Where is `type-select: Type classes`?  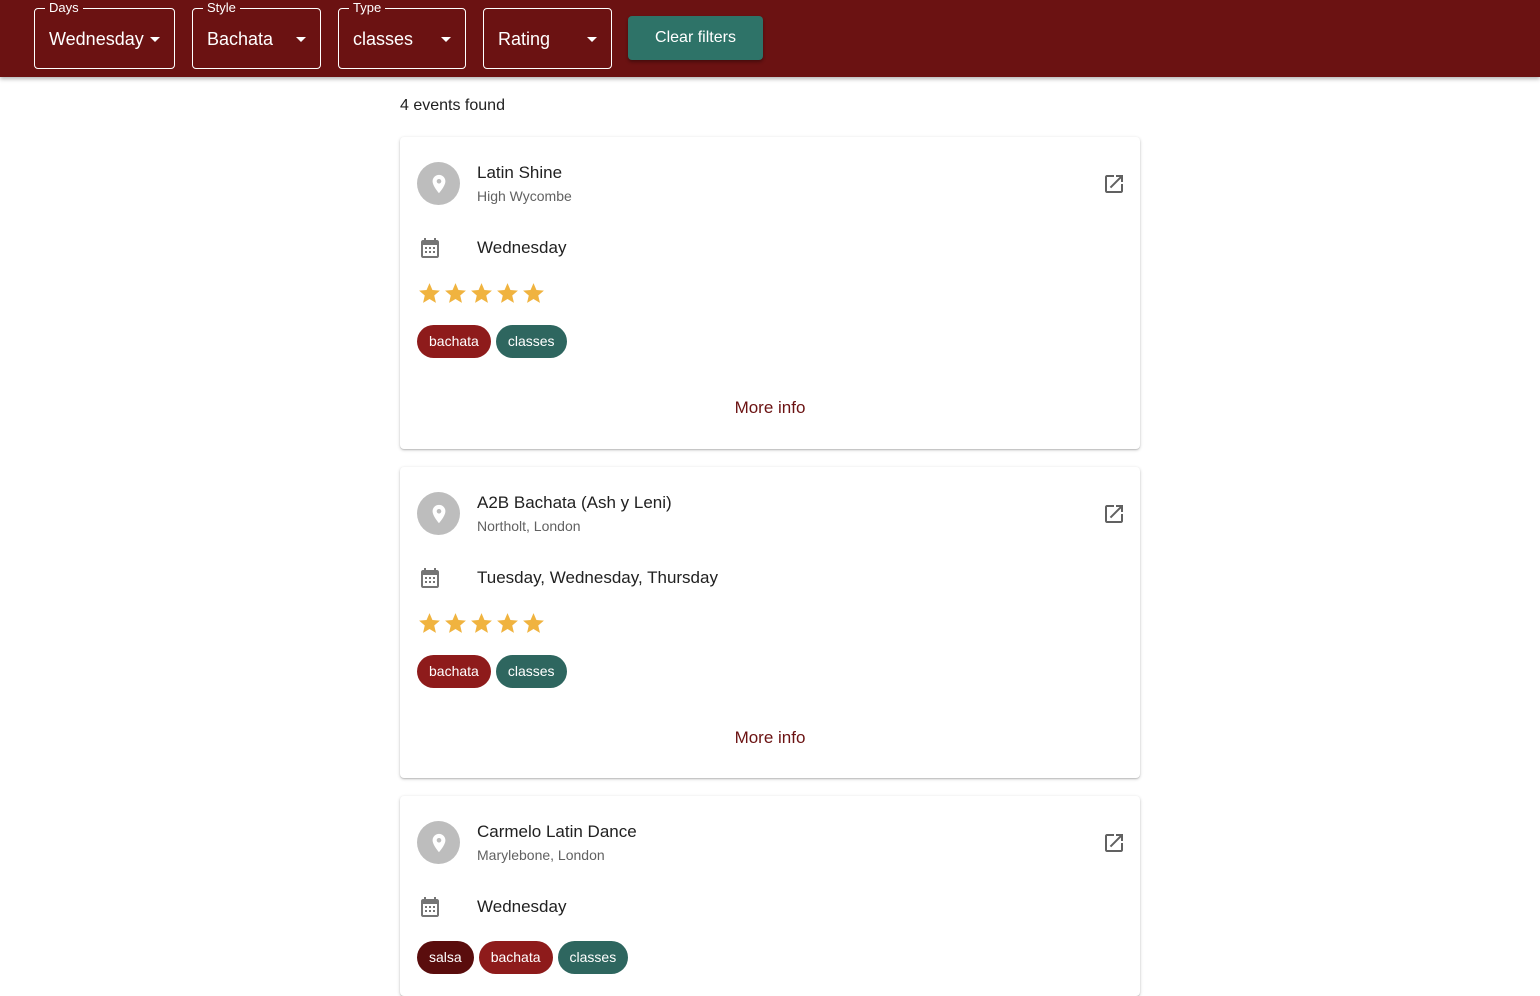
type-select: Type classes is located at coordinates (402, 34).